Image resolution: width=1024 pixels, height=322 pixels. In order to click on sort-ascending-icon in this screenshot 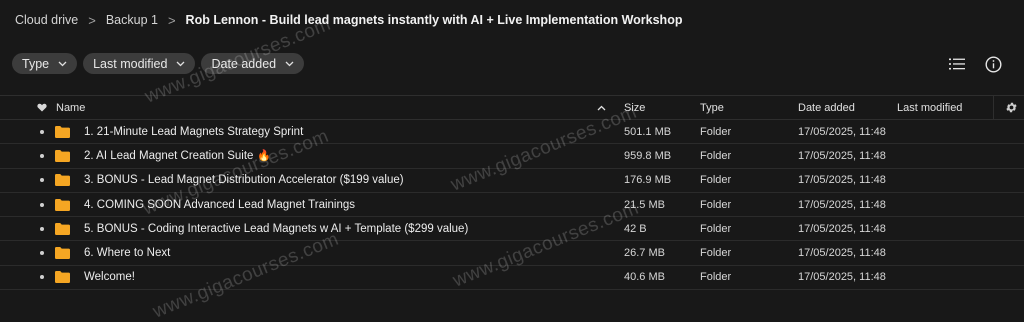, I will do `click(601, 107)`.